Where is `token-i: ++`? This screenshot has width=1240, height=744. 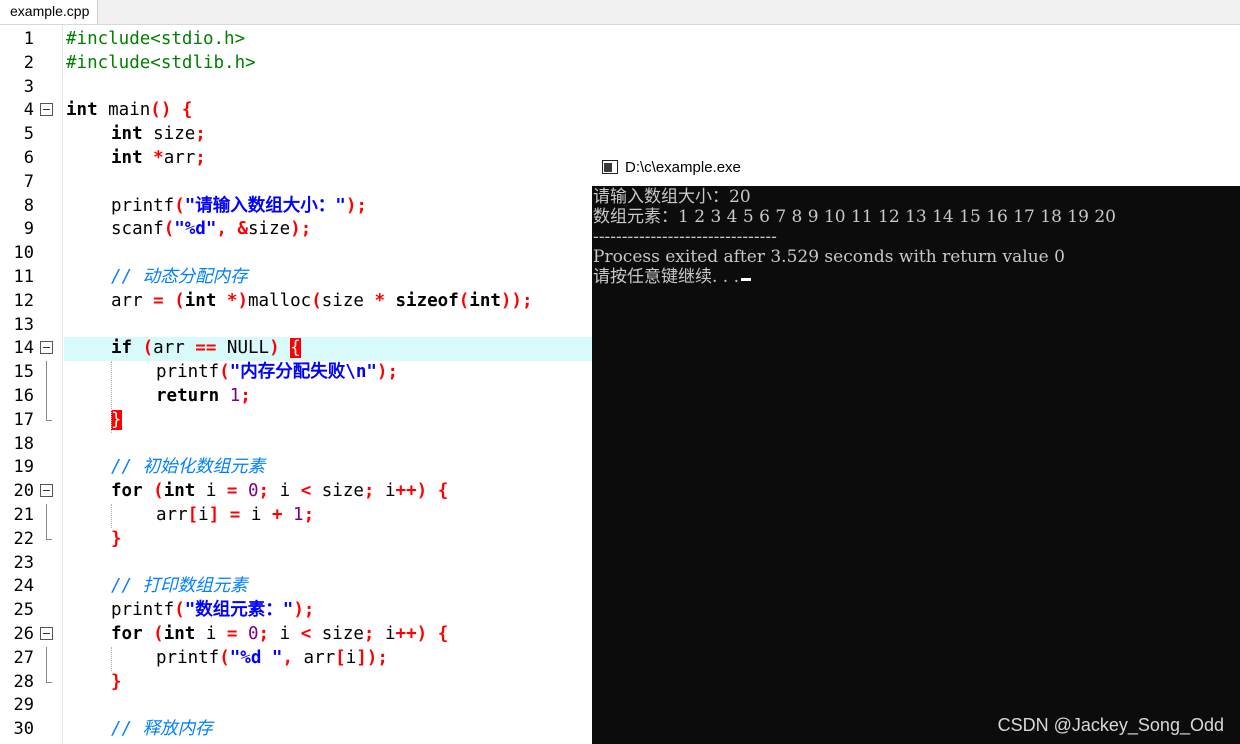
token-i: ++ is located at coordinates (406, 491).